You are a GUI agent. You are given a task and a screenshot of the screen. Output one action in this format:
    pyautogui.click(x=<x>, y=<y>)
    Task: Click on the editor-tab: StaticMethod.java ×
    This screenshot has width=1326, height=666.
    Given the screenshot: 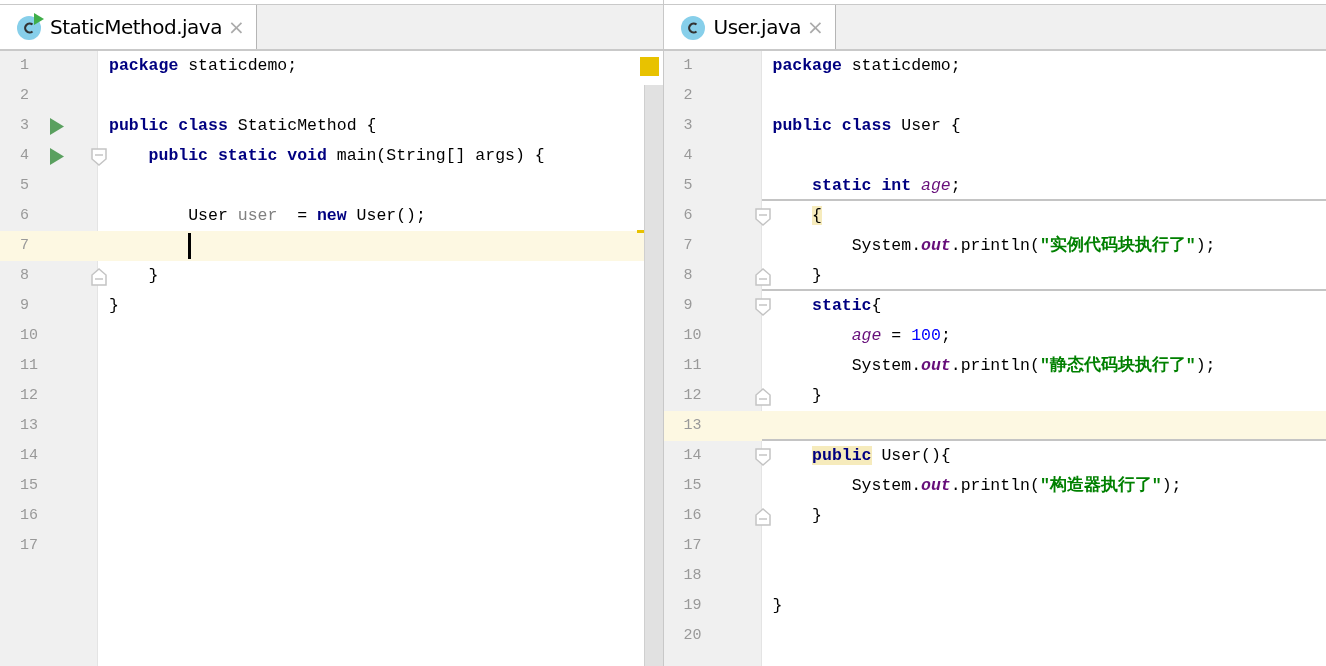 What is the action you would take?
    pyautogui.click(x=129, y=27)
    